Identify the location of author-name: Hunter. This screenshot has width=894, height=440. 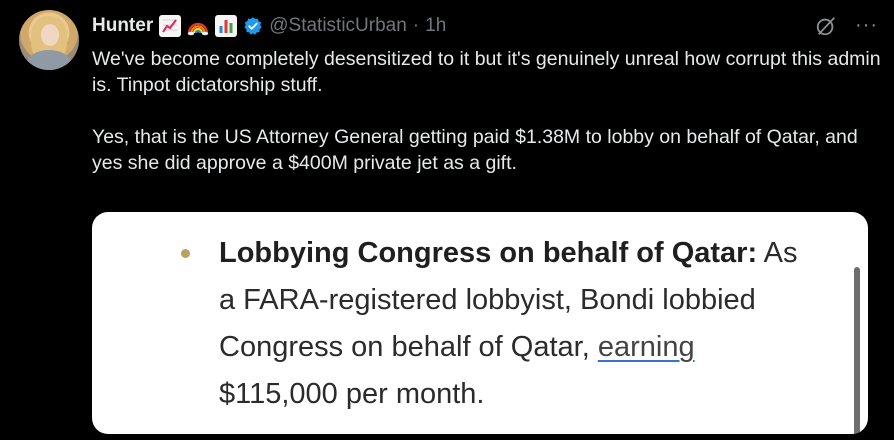
(122, 26).